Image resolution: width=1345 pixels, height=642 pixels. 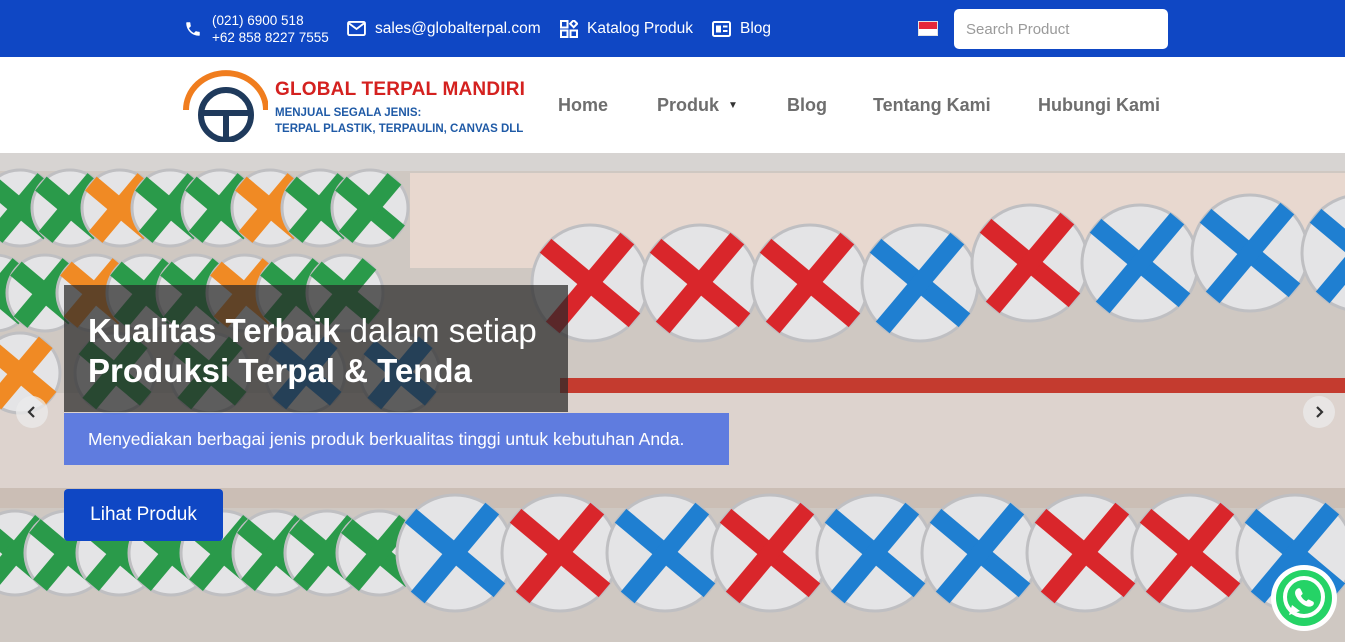 I want to click on hero-title-rest: dalam setiap, so click(x=438, y=330).